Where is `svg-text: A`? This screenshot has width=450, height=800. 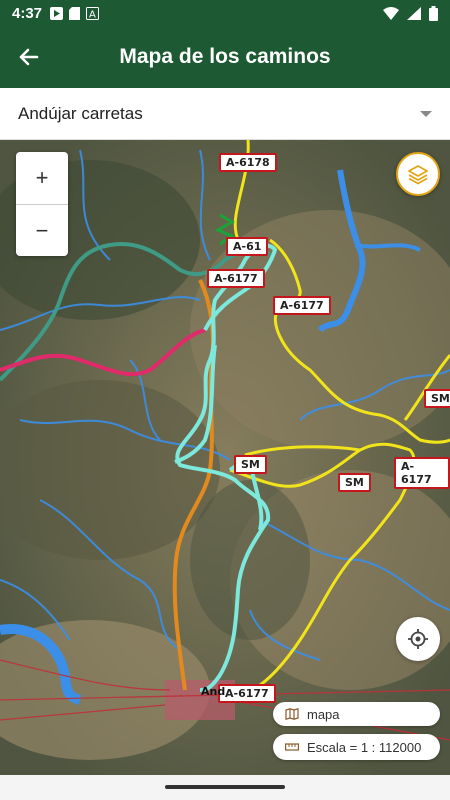
svg-text: A is located at coordinates (92, 14).